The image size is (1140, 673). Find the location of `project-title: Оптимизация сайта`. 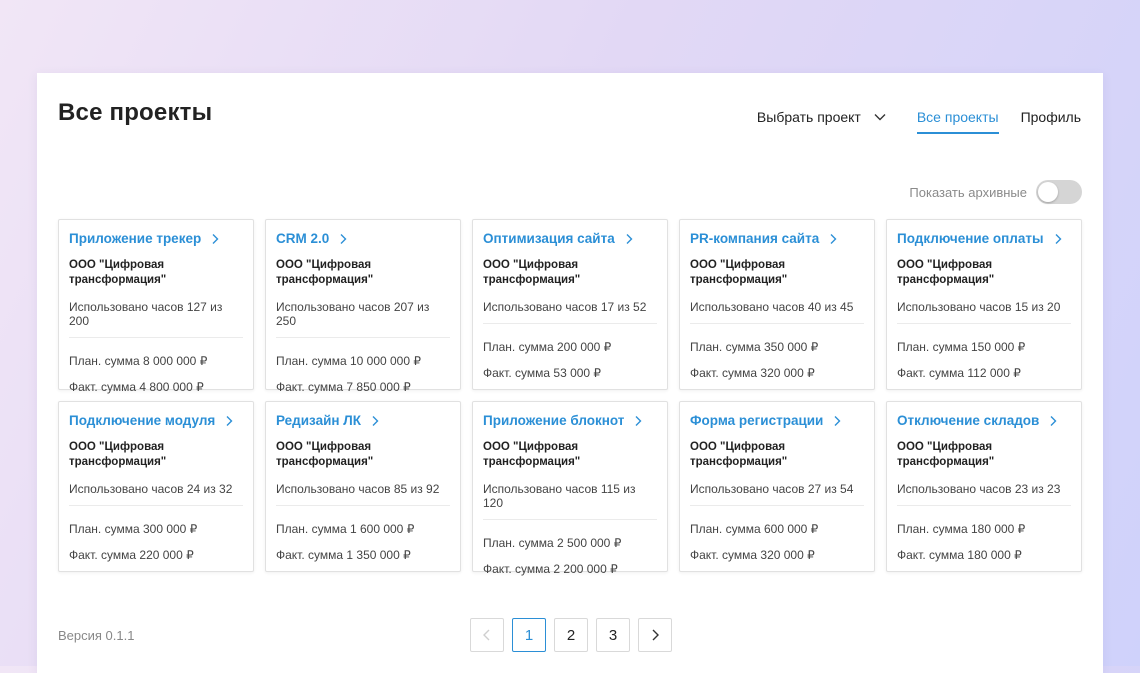

project-title: Оптимизация сайта is located at coordinates (549, 238).